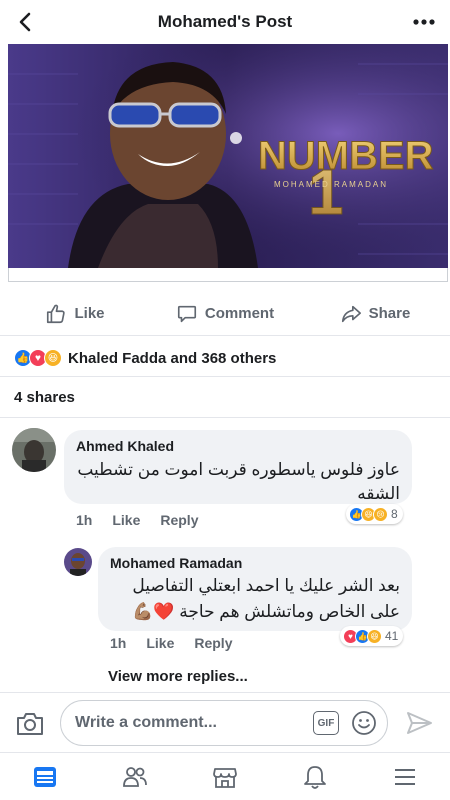 The height and width of the screenshot is (800, 450). Describe the element at coordinates (179, 520) in the screenshot. I see `comment-reply-link: Reply` at that location.